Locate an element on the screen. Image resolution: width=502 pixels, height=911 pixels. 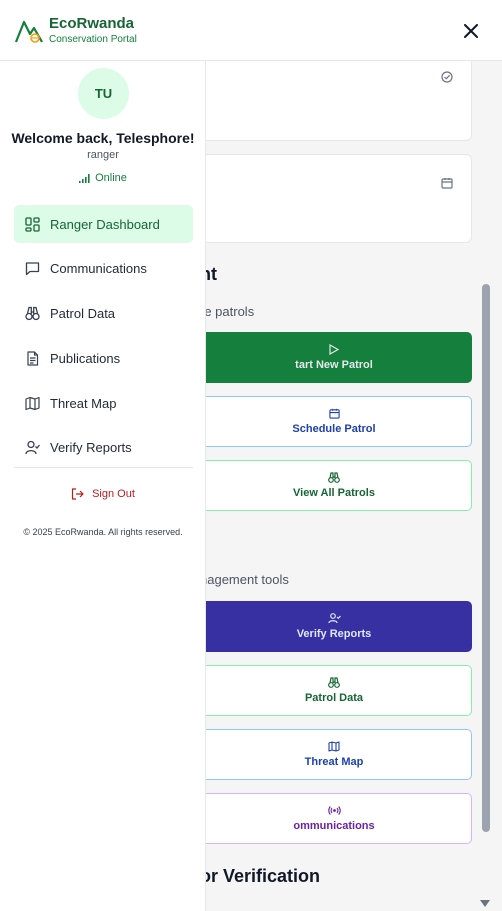
view-all-patrols-button: View All Patrols is located at coordinates (339, 485).